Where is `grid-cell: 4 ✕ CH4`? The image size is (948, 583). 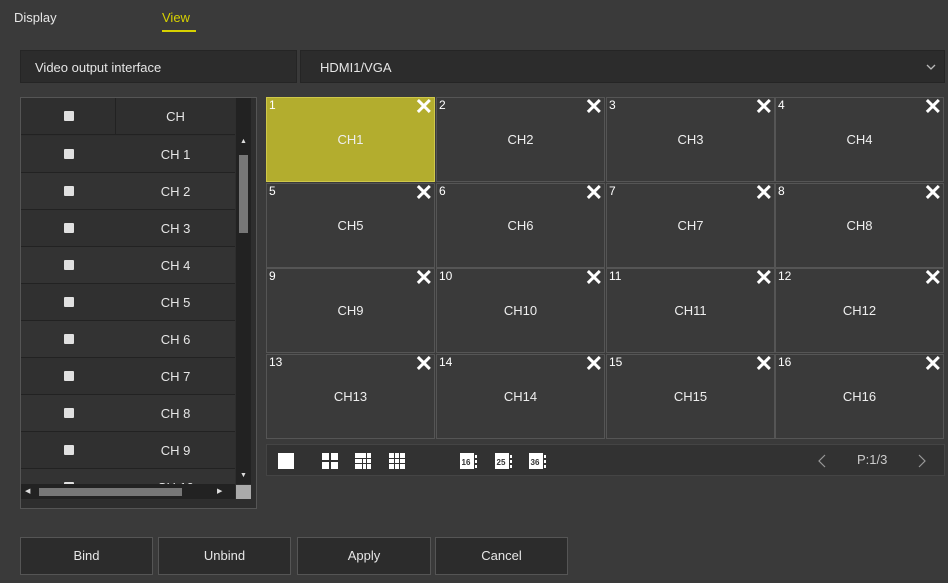
grid-cell: 4 ✕ CH4 is located at coordinates (859, 138).